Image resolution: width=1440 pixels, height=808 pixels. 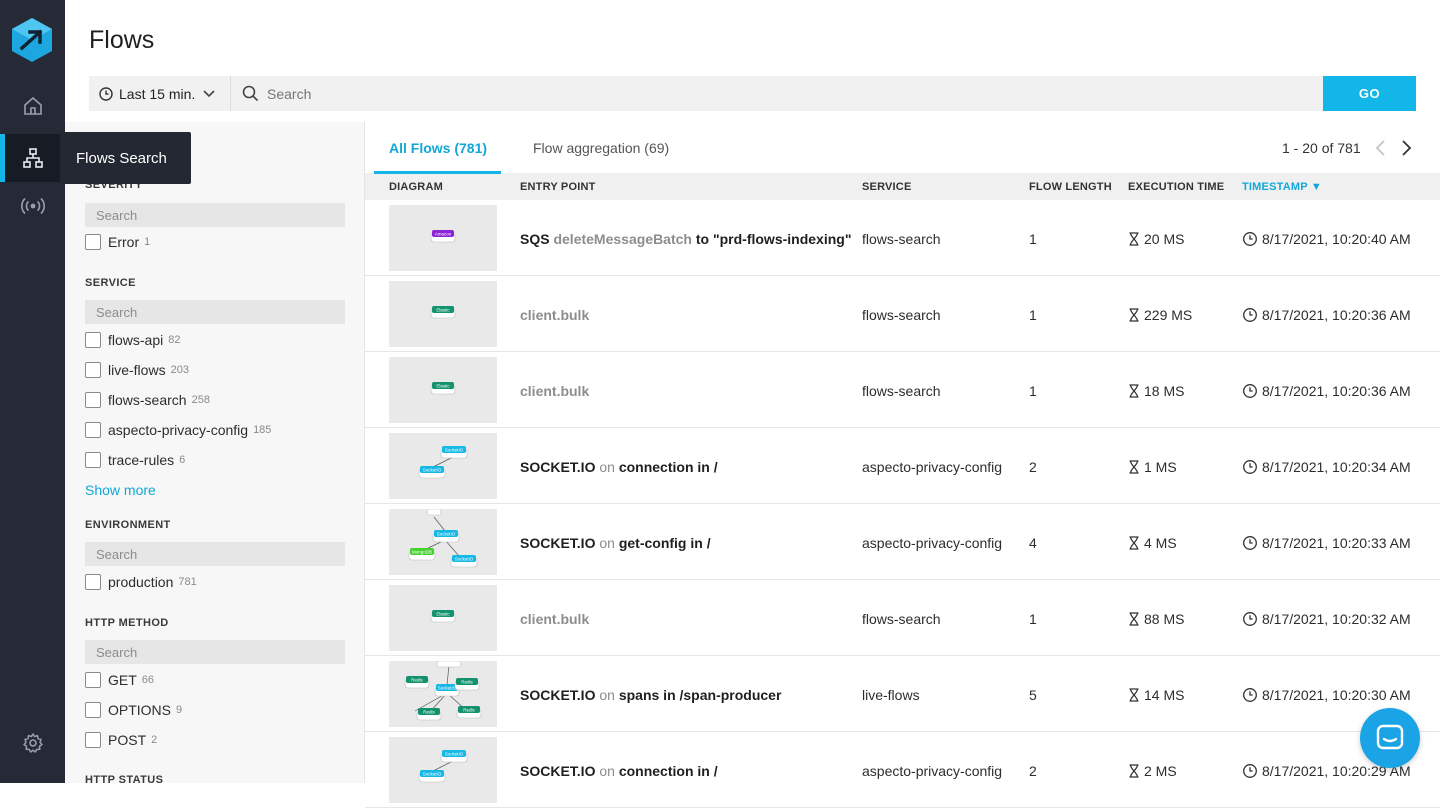 I want to click on svg-text: Redis, so click(x=417, y=679).